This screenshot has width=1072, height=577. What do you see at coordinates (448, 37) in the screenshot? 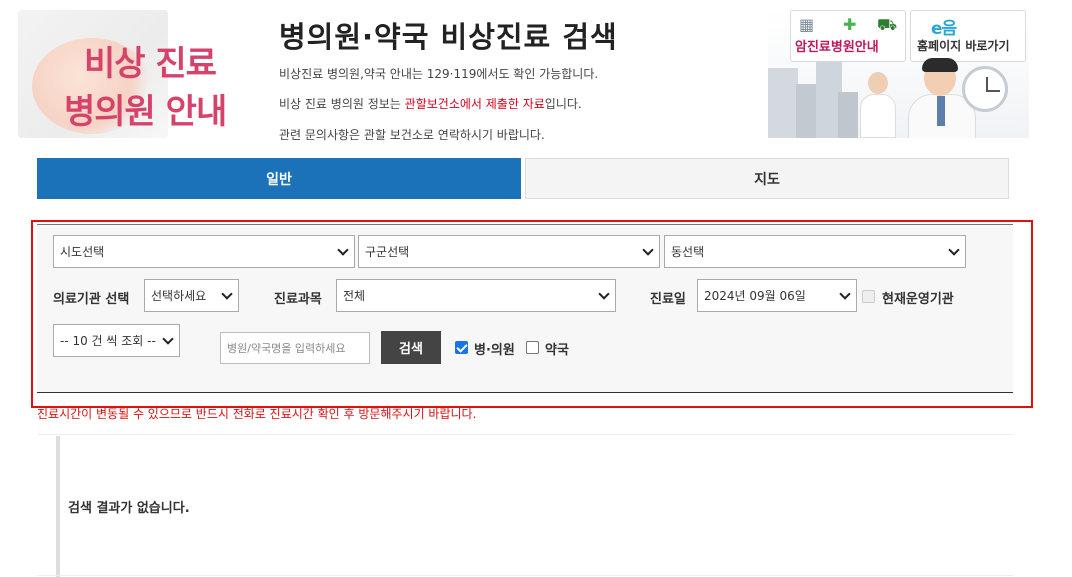
I see `page-title: 병의원·약국 비상진료 검색` at bounding box center [448, 37].